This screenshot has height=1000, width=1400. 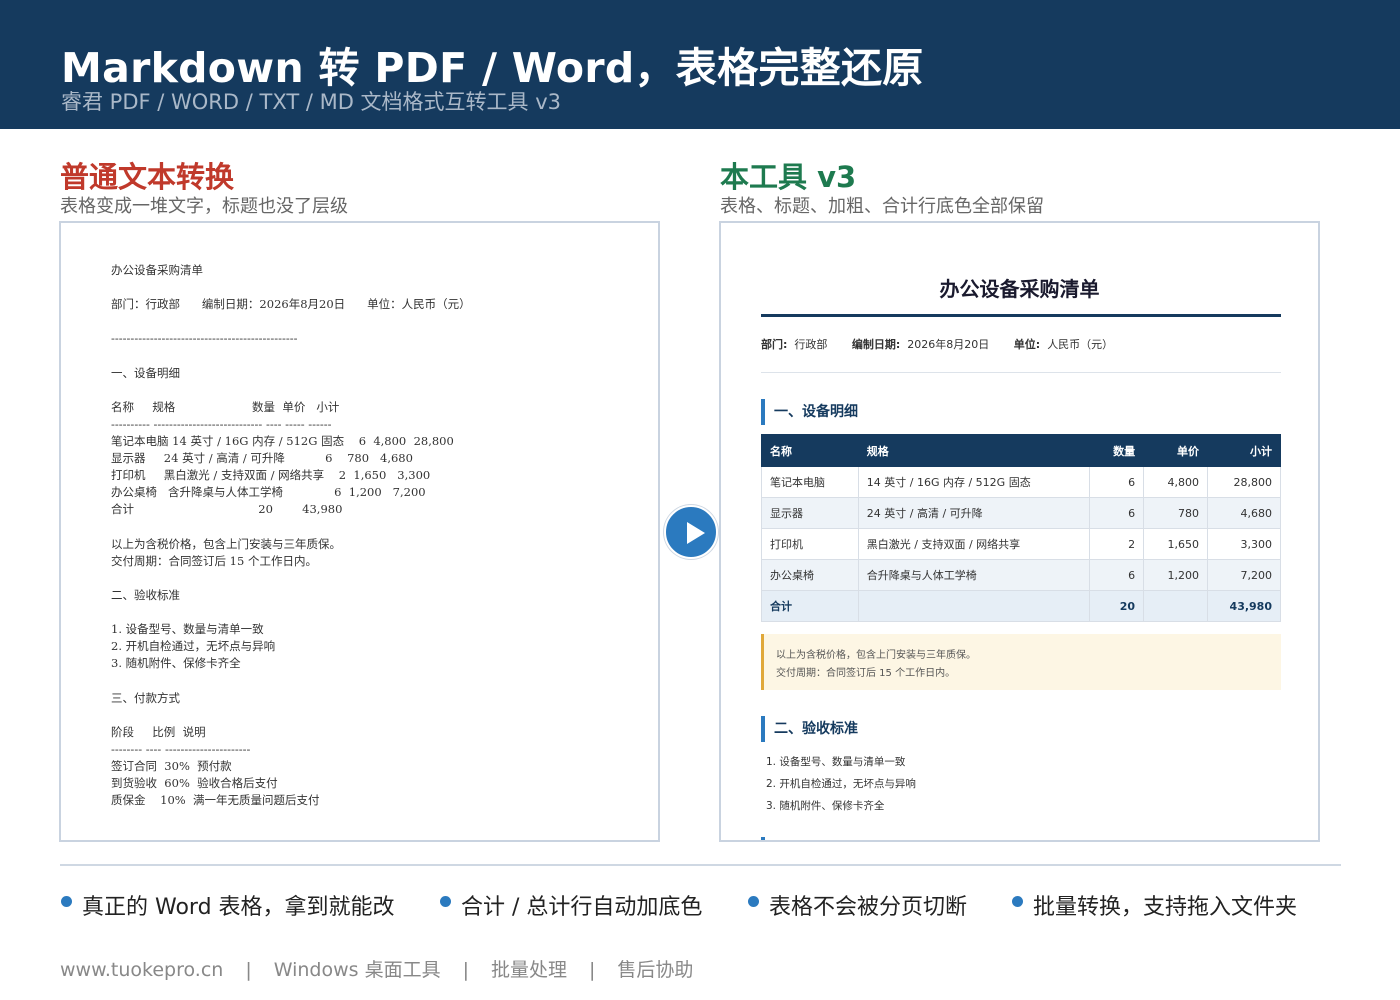 What do you see at coordinates (291, 304) in the screenshot?
I see `plain-line: 部门：行政部 编制日期：2026年8月20日 单位：人民币（元）` at bounding box center [291, 304].